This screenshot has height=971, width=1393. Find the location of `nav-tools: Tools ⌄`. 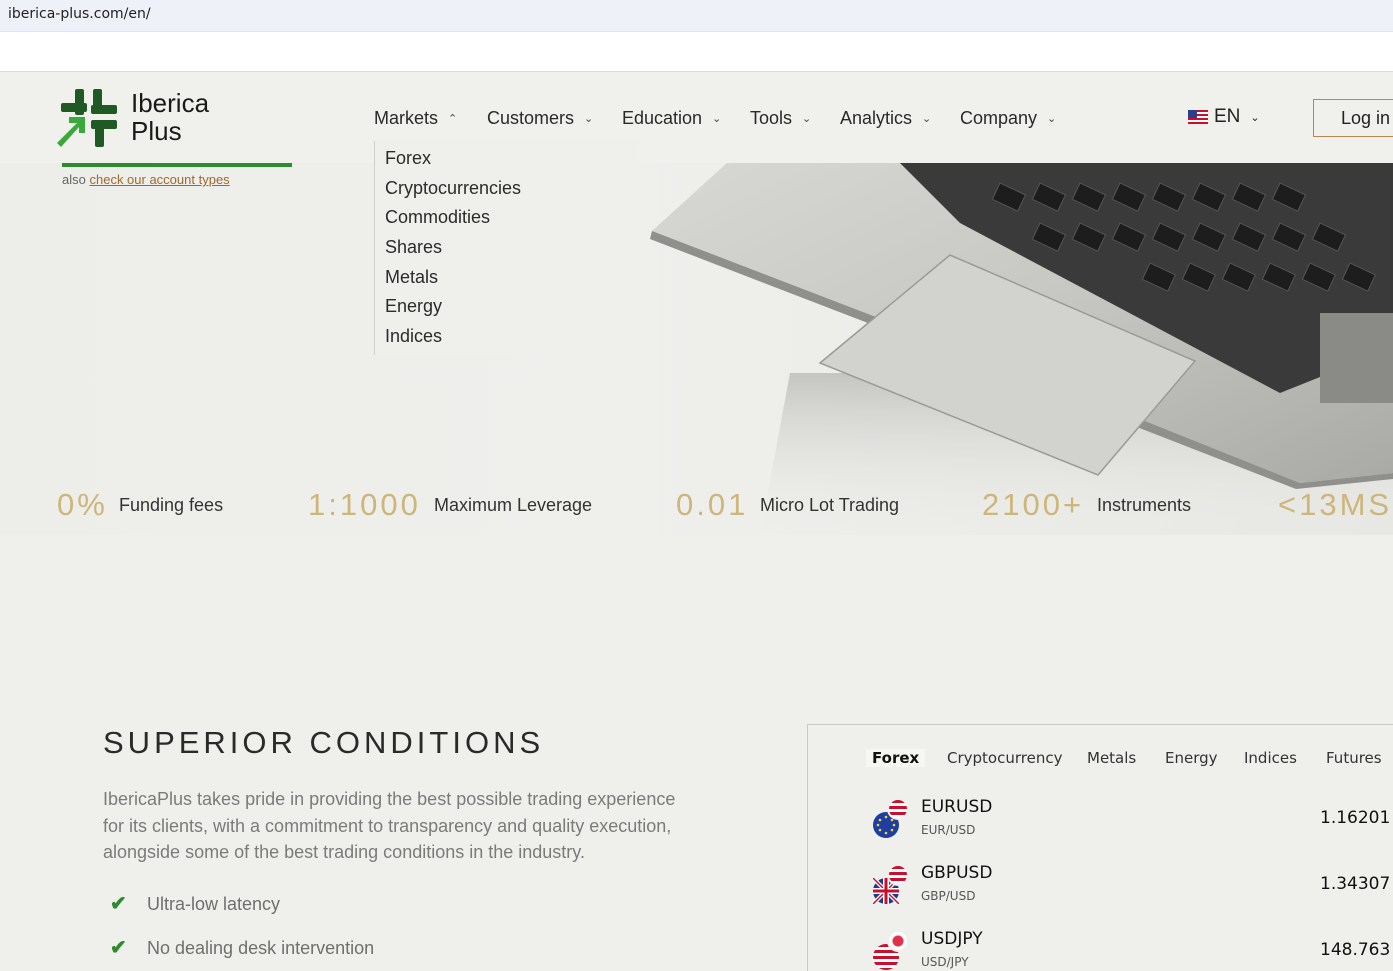

nav-tools: Tools ⌄ is located at coordinates (780, 118).